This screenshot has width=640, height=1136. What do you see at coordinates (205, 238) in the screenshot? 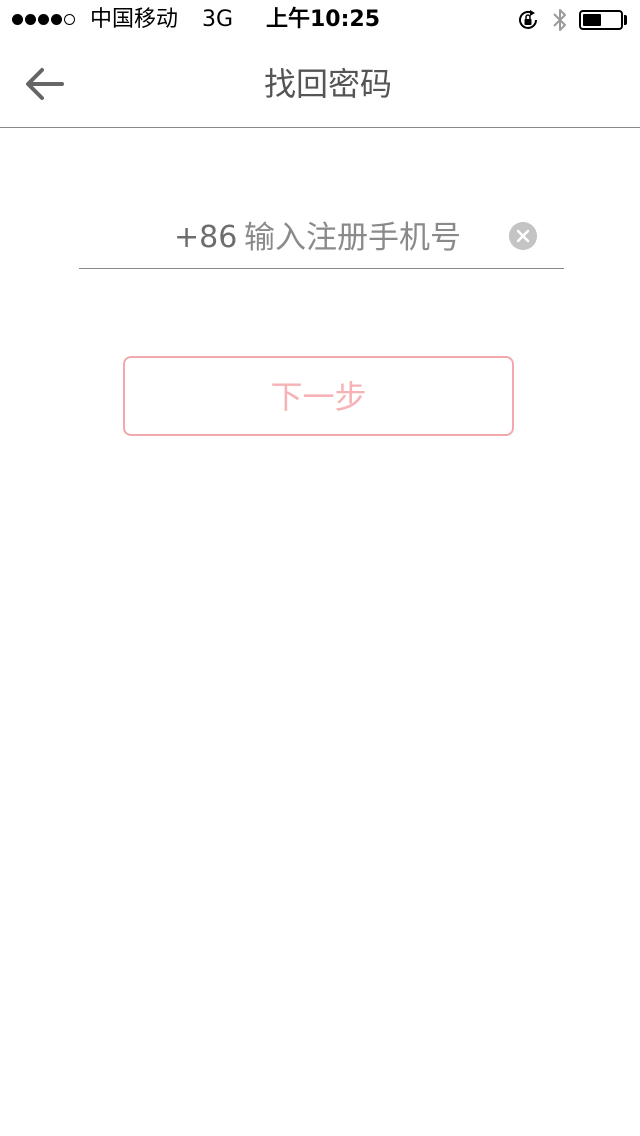
I see `country-code: +86` at bounding box center [205, 238].